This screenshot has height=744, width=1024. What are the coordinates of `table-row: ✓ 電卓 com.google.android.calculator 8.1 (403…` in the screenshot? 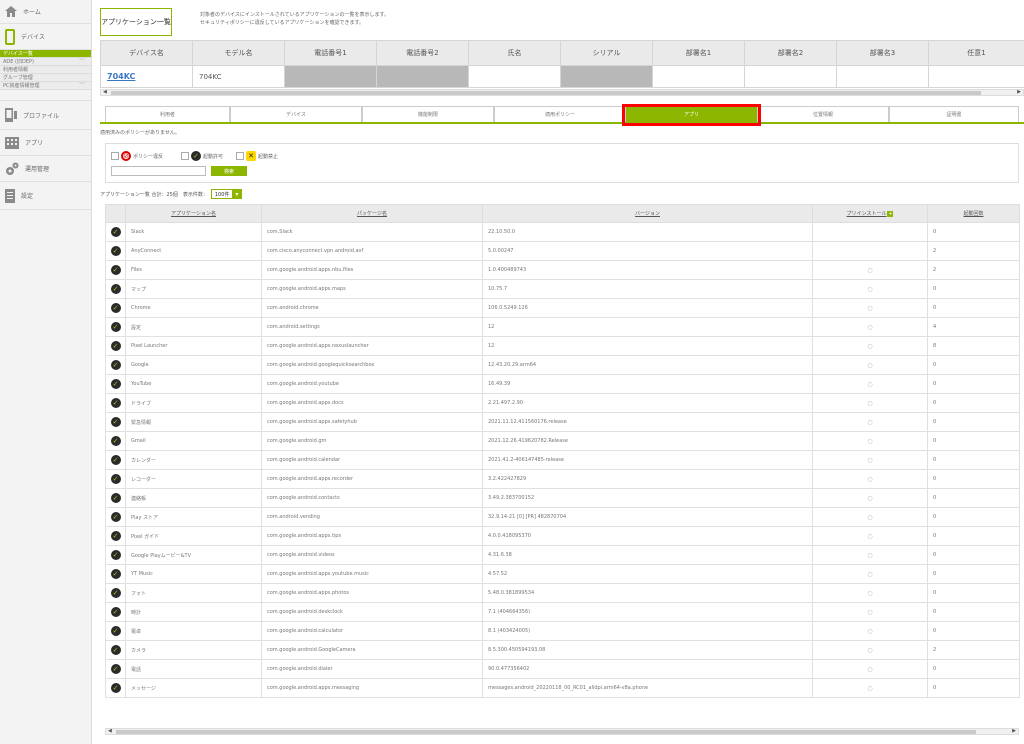 It's located at (562, 631).